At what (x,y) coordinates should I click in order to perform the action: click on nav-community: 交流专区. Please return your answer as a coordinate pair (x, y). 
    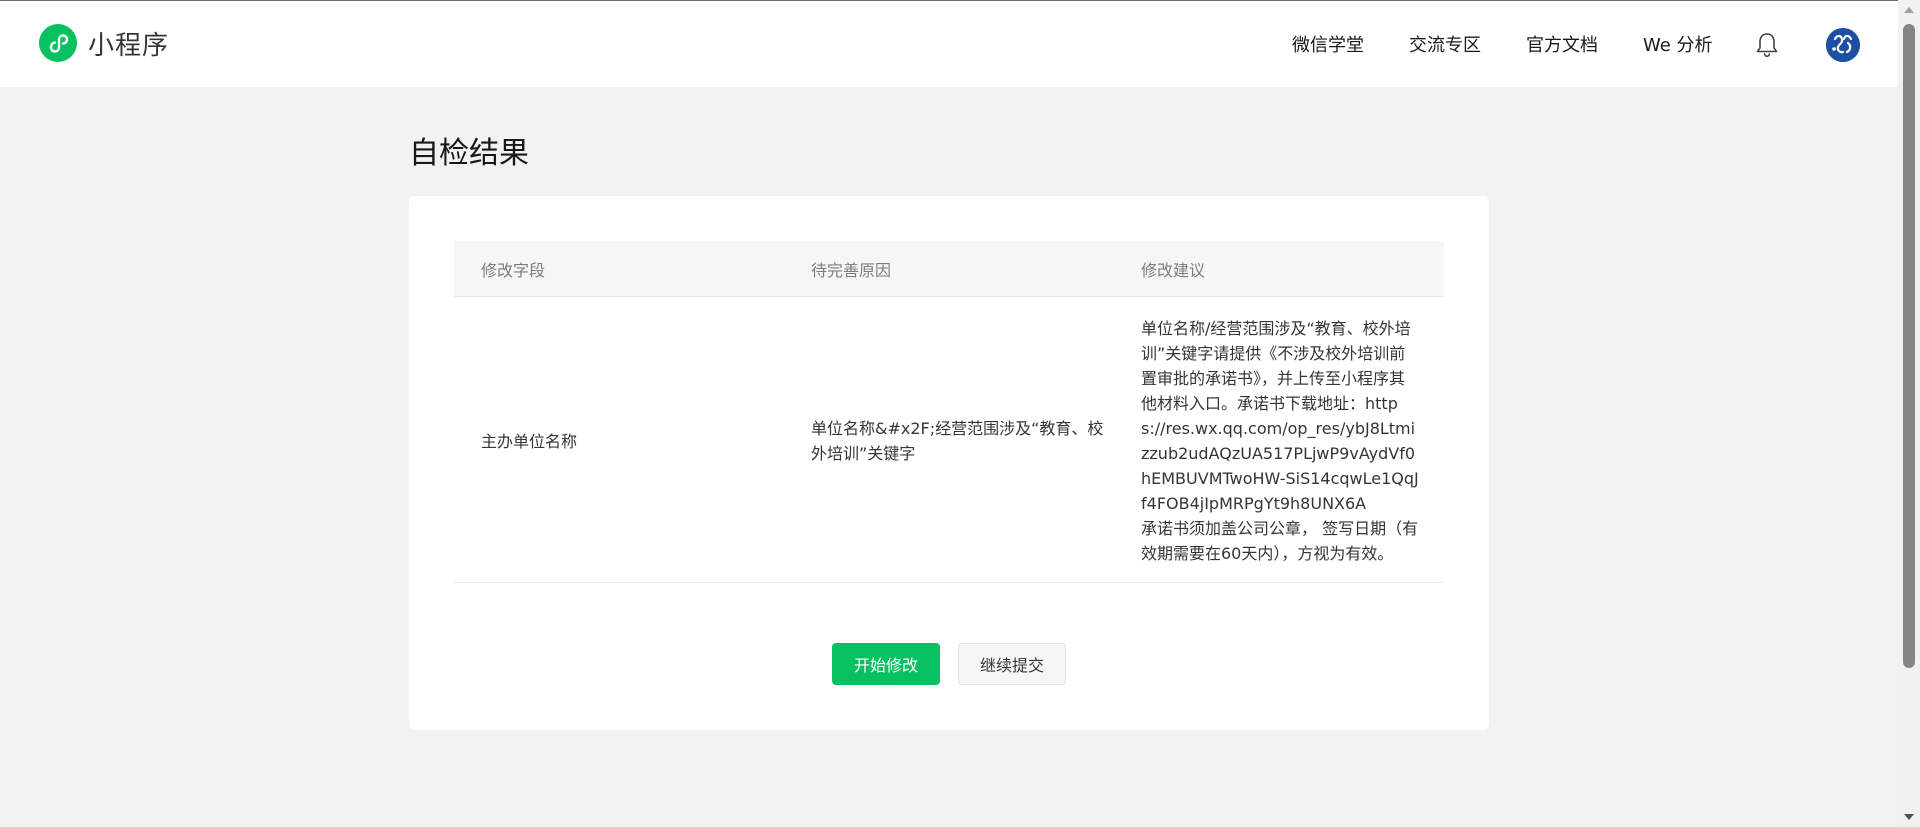
    Looking at the image, I should click on (1445, 44).